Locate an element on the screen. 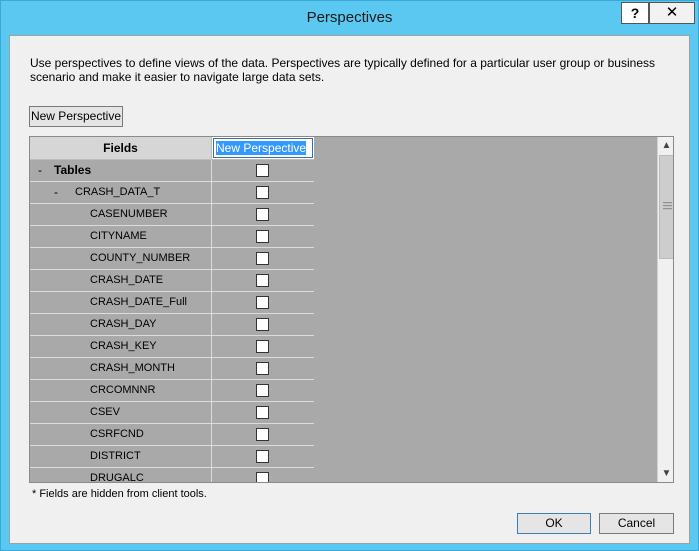  chevron-down-icon: ▼ is located at coordinates (665, 473).